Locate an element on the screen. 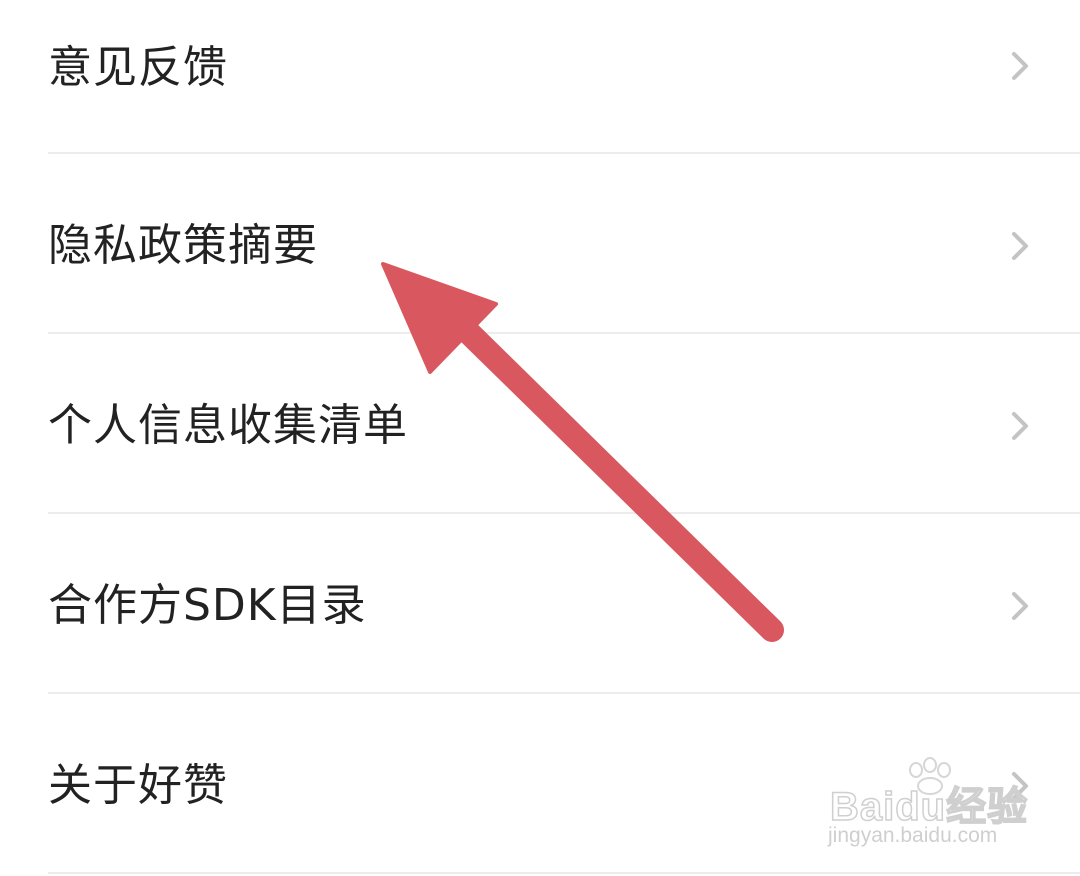 Image resolution: width=1080 pixels, height=876 pixels. settings-item-label: 意见反馈 is located at coordinates (138, 67).